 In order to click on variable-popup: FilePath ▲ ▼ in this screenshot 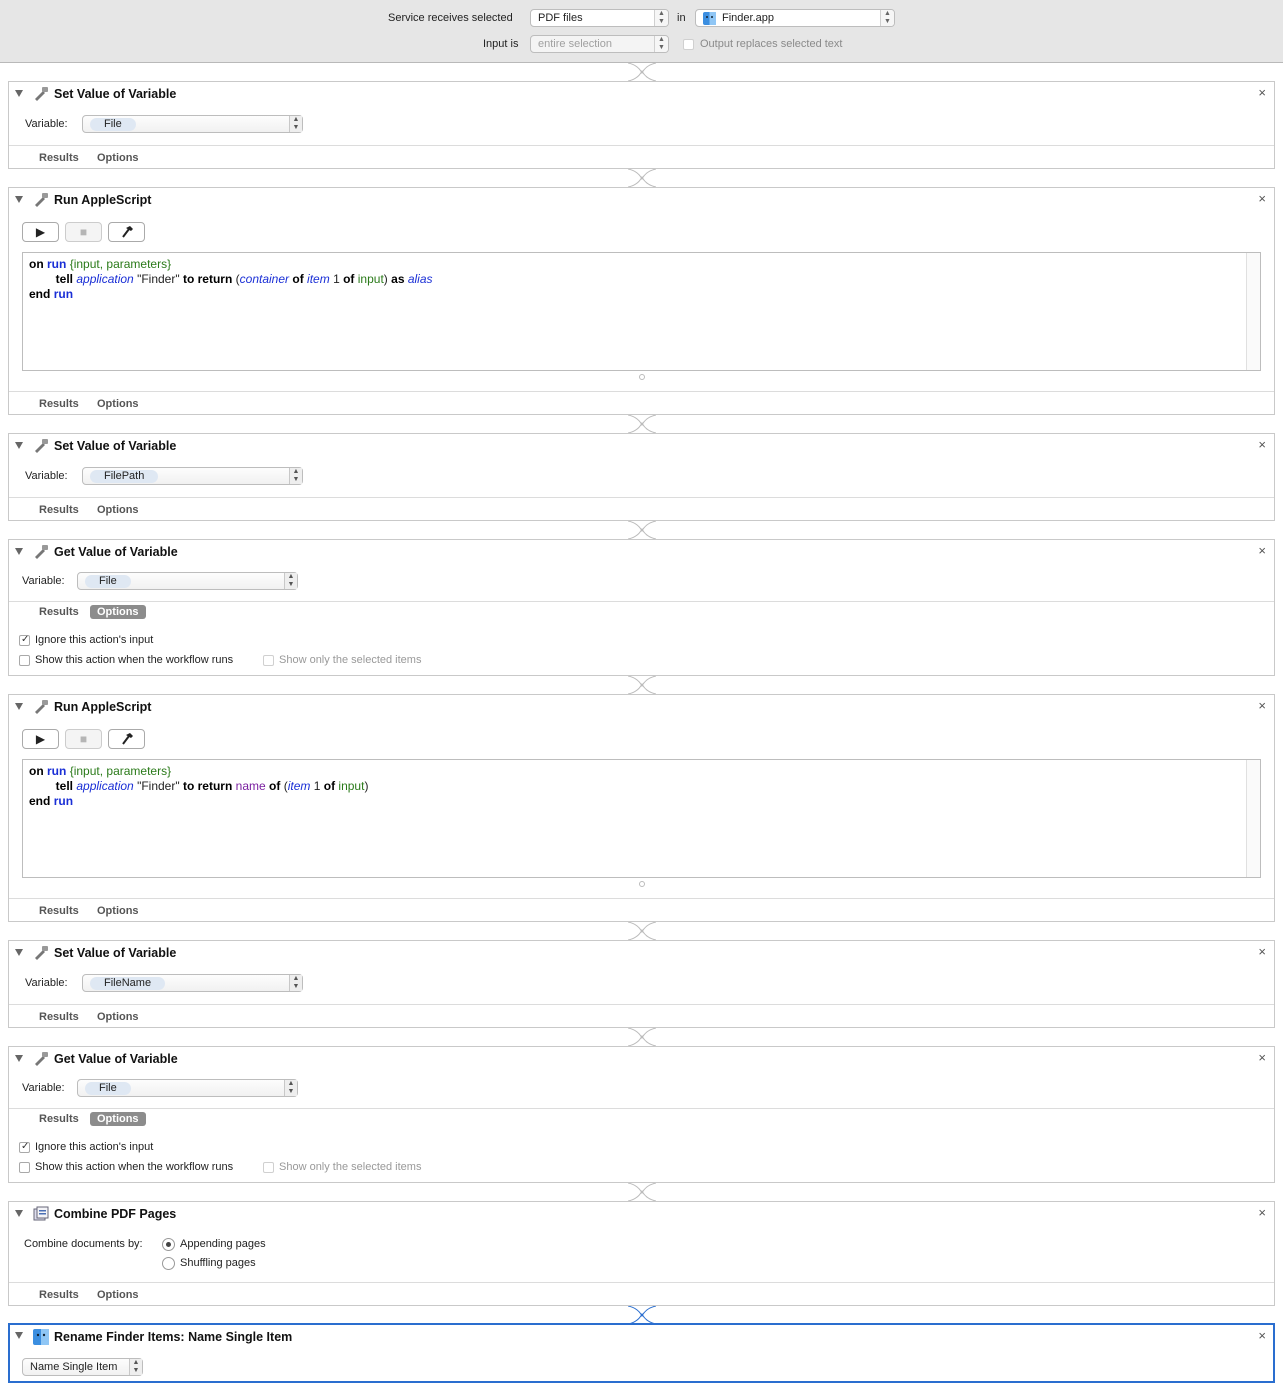, I will do `click(192, 476)`.